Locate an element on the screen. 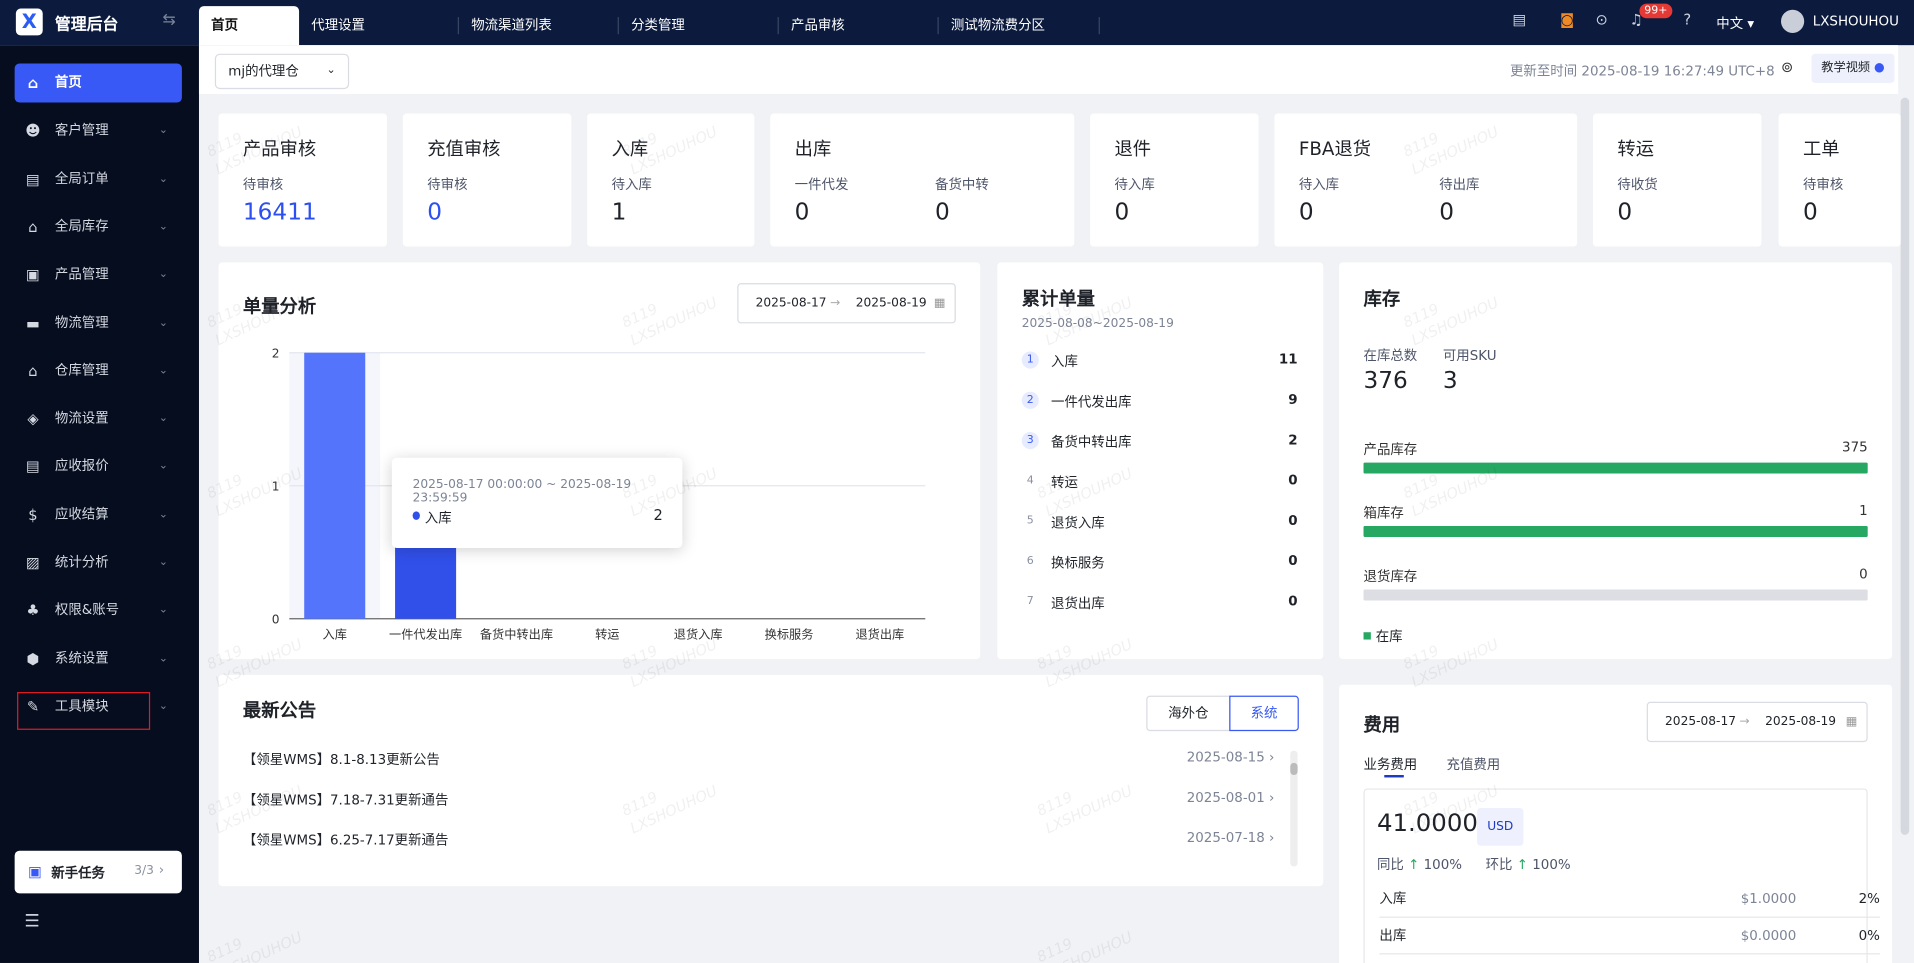 Image resolution: width=1914 pixels, height=963 pixels. sidebar-item-10: ▨ 统计分析 ⌄ is located at coordinates (98, 562).